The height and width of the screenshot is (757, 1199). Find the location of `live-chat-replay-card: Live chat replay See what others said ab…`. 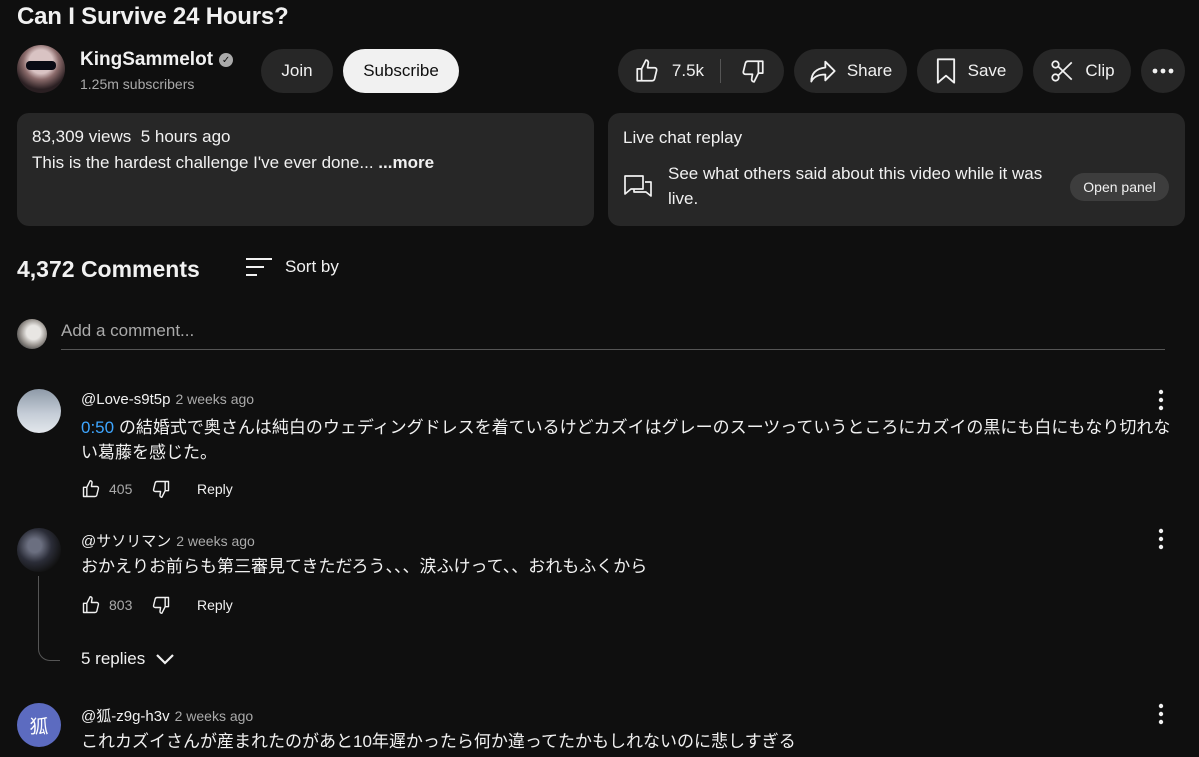

live-chat-replay-card: Live chat replay See what others said ab… is located at coordinates (896, 169).